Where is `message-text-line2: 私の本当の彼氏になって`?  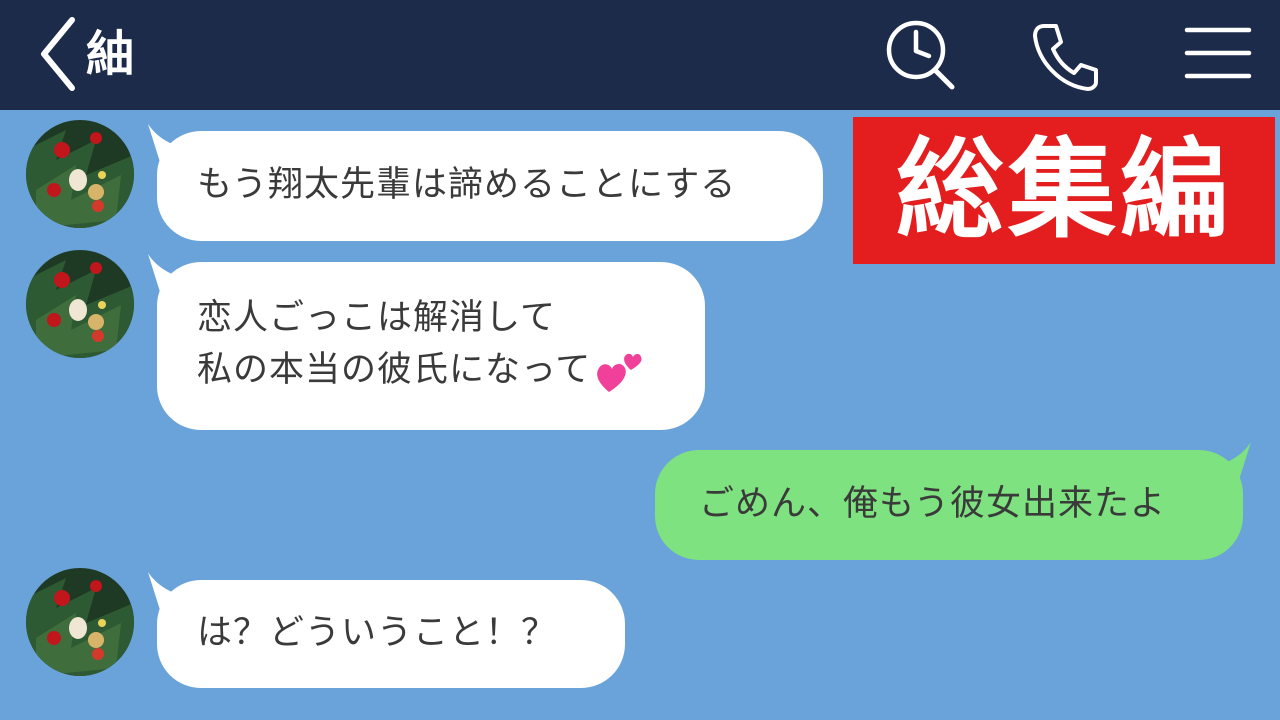 message-text-line2: 私の本当の彼氏になって is located at coordinates (451, 370).